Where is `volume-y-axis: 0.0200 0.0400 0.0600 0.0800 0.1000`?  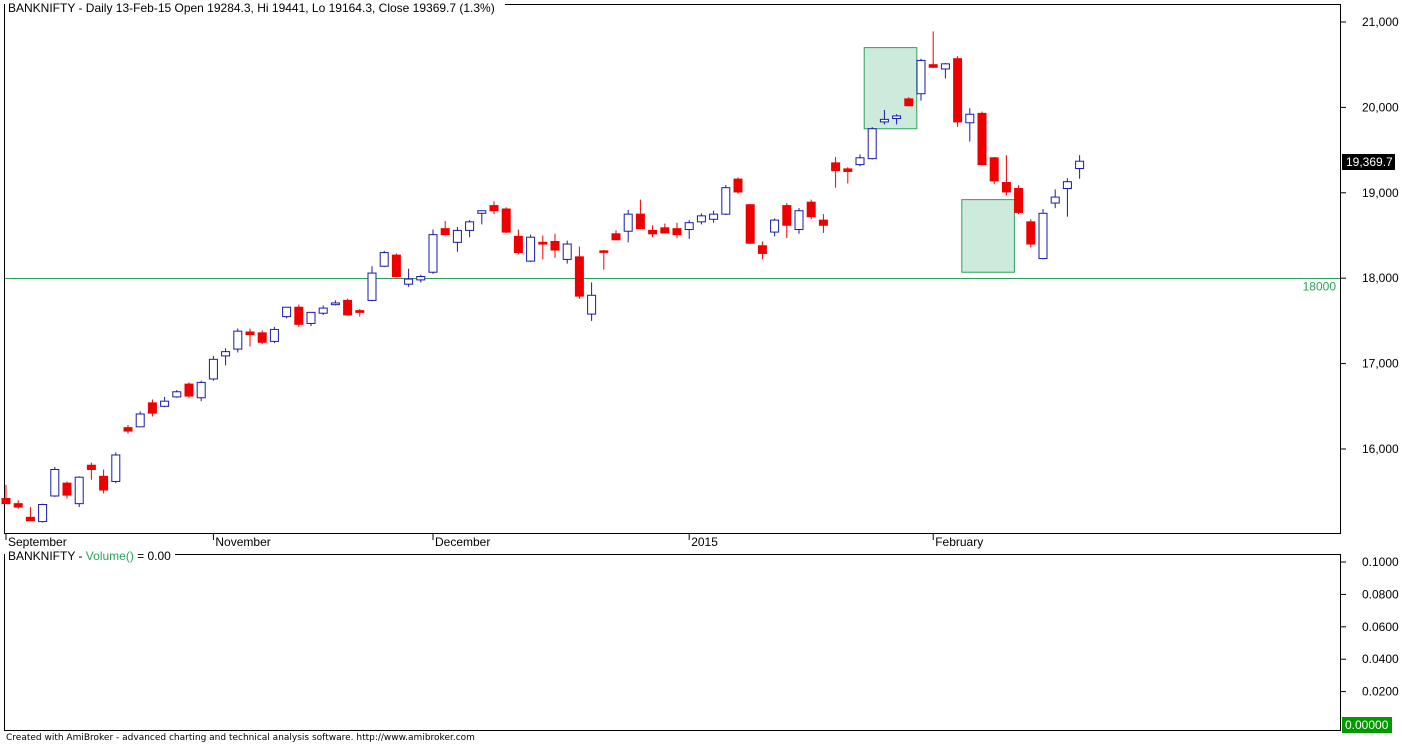
volume-y-axis: 0.0200 0.0400 0.0600 0.0800 0.1000 is located at coordinates (1369, 627).